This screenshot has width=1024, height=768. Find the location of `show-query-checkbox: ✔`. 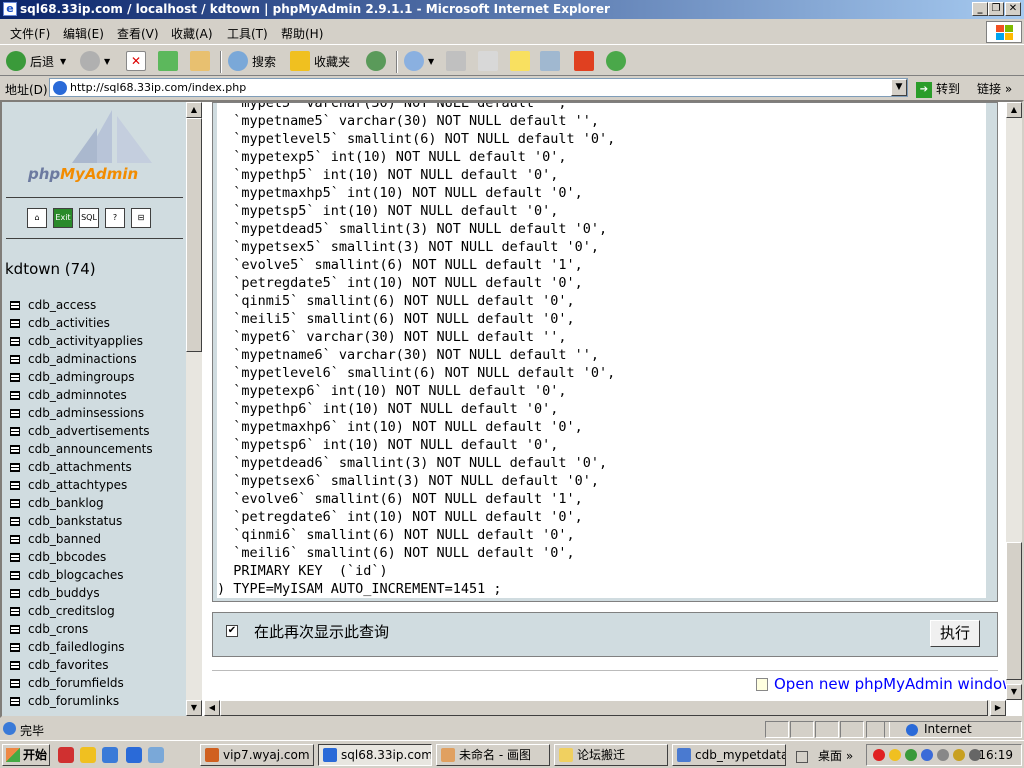

show-query-checkbox: ✔ is located at coordinates (232, 631).